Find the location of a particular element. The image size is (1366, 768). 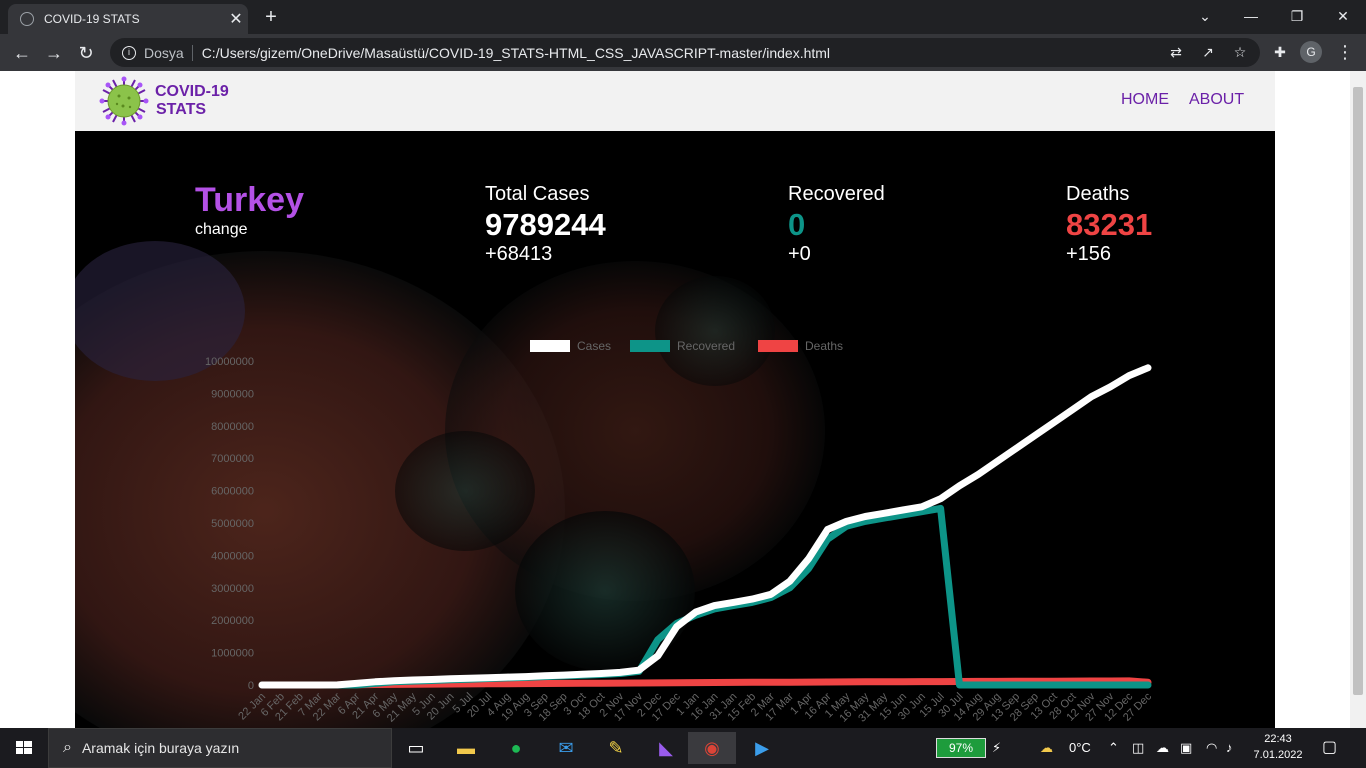

info-icon: i is located at coordinates (129, 52).